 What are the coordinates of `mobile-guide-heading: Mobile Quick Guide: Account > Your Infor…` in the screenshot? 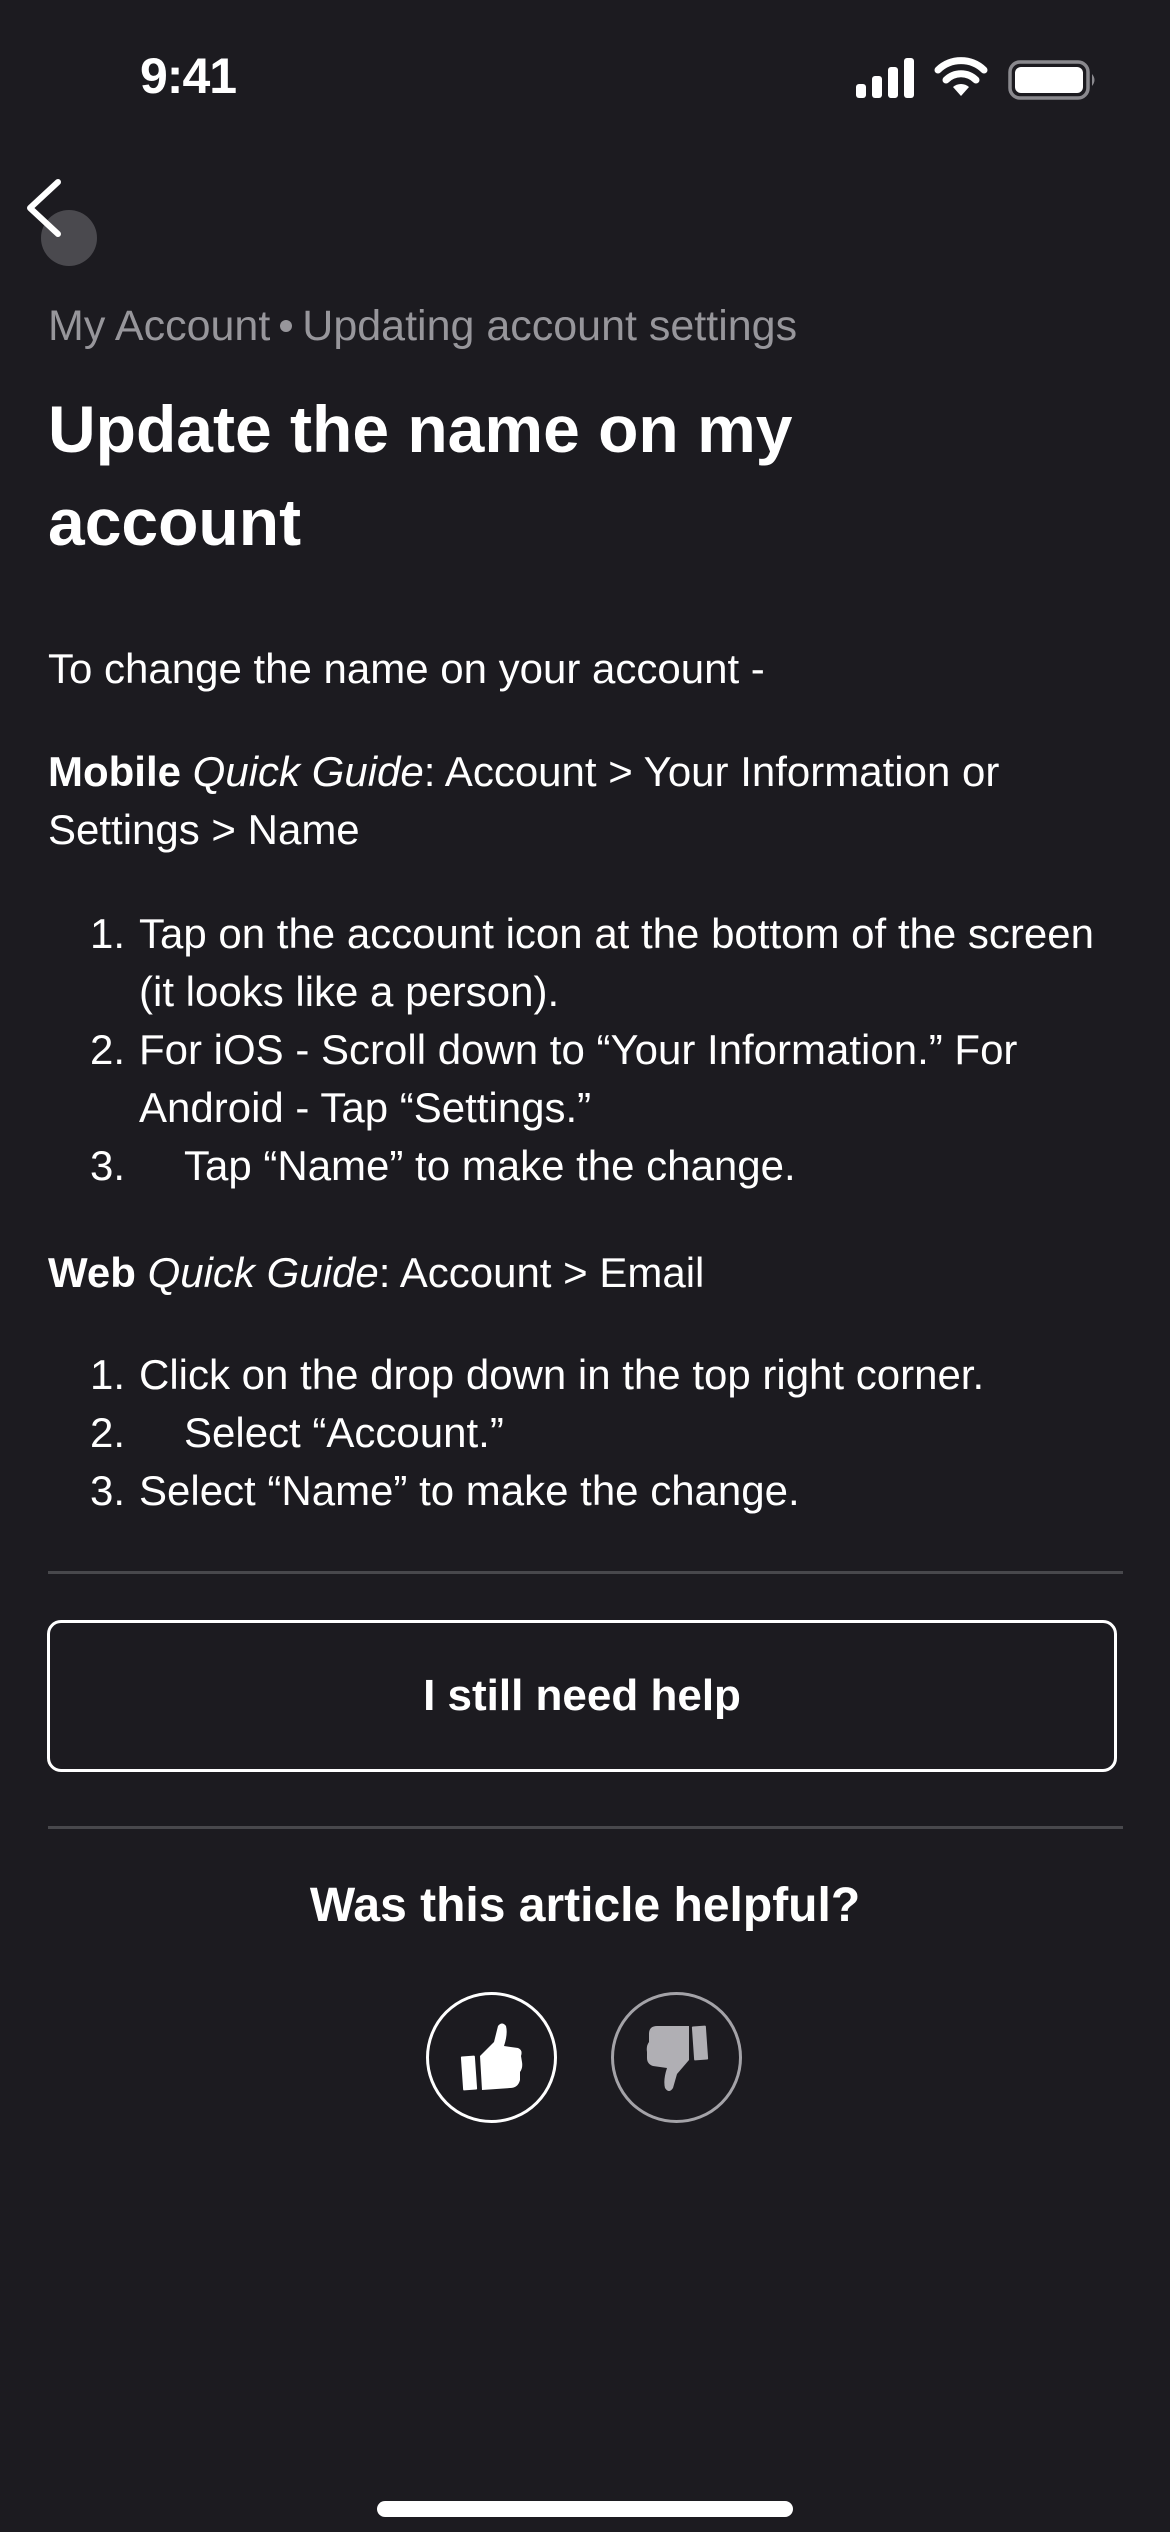 It's located at (588, 801).